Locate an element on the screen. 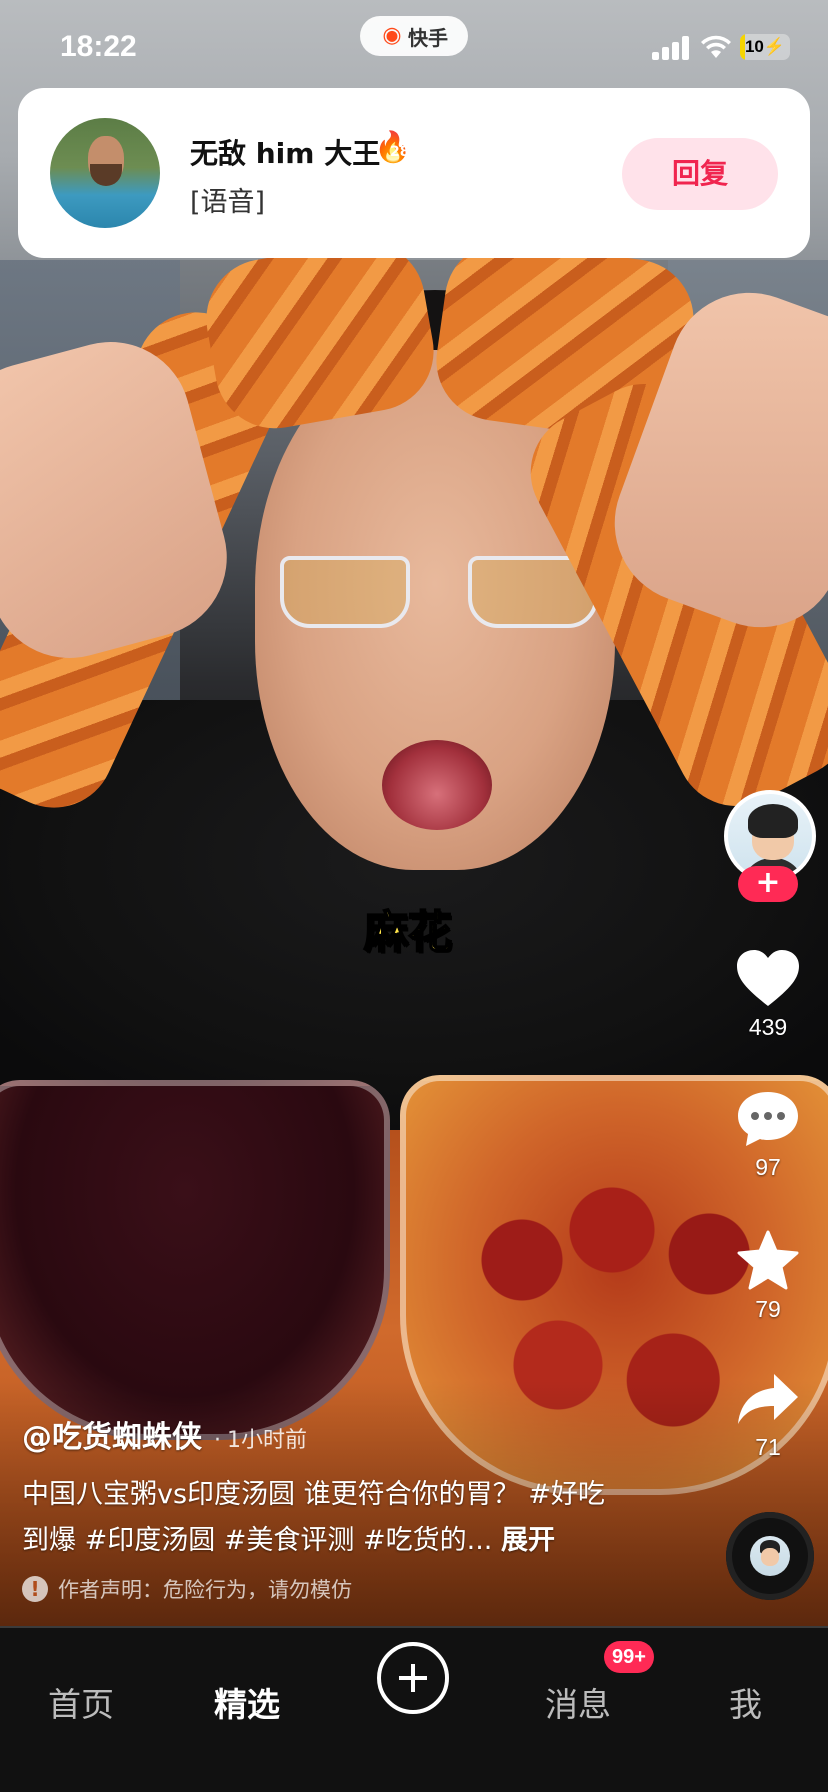  comment-count: 97 is located at coordinates (768, 1167).